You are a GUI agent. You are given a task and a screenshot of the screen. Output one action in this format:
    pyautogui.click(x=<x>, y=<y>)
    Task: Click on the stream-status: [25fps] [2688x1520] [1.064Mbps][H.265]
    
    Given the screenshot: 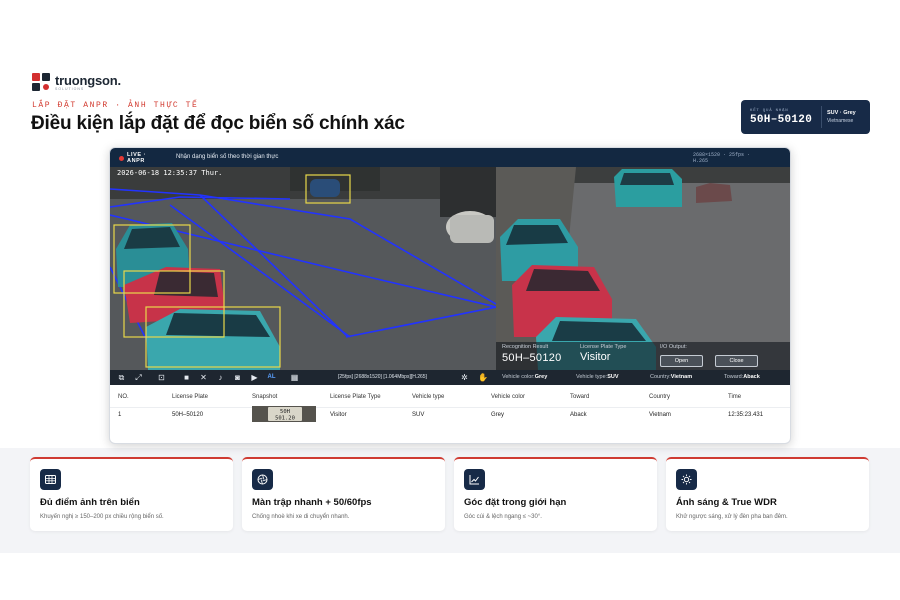 What is the action you would take?
    pyautogui.click(x=382, y=377)
    